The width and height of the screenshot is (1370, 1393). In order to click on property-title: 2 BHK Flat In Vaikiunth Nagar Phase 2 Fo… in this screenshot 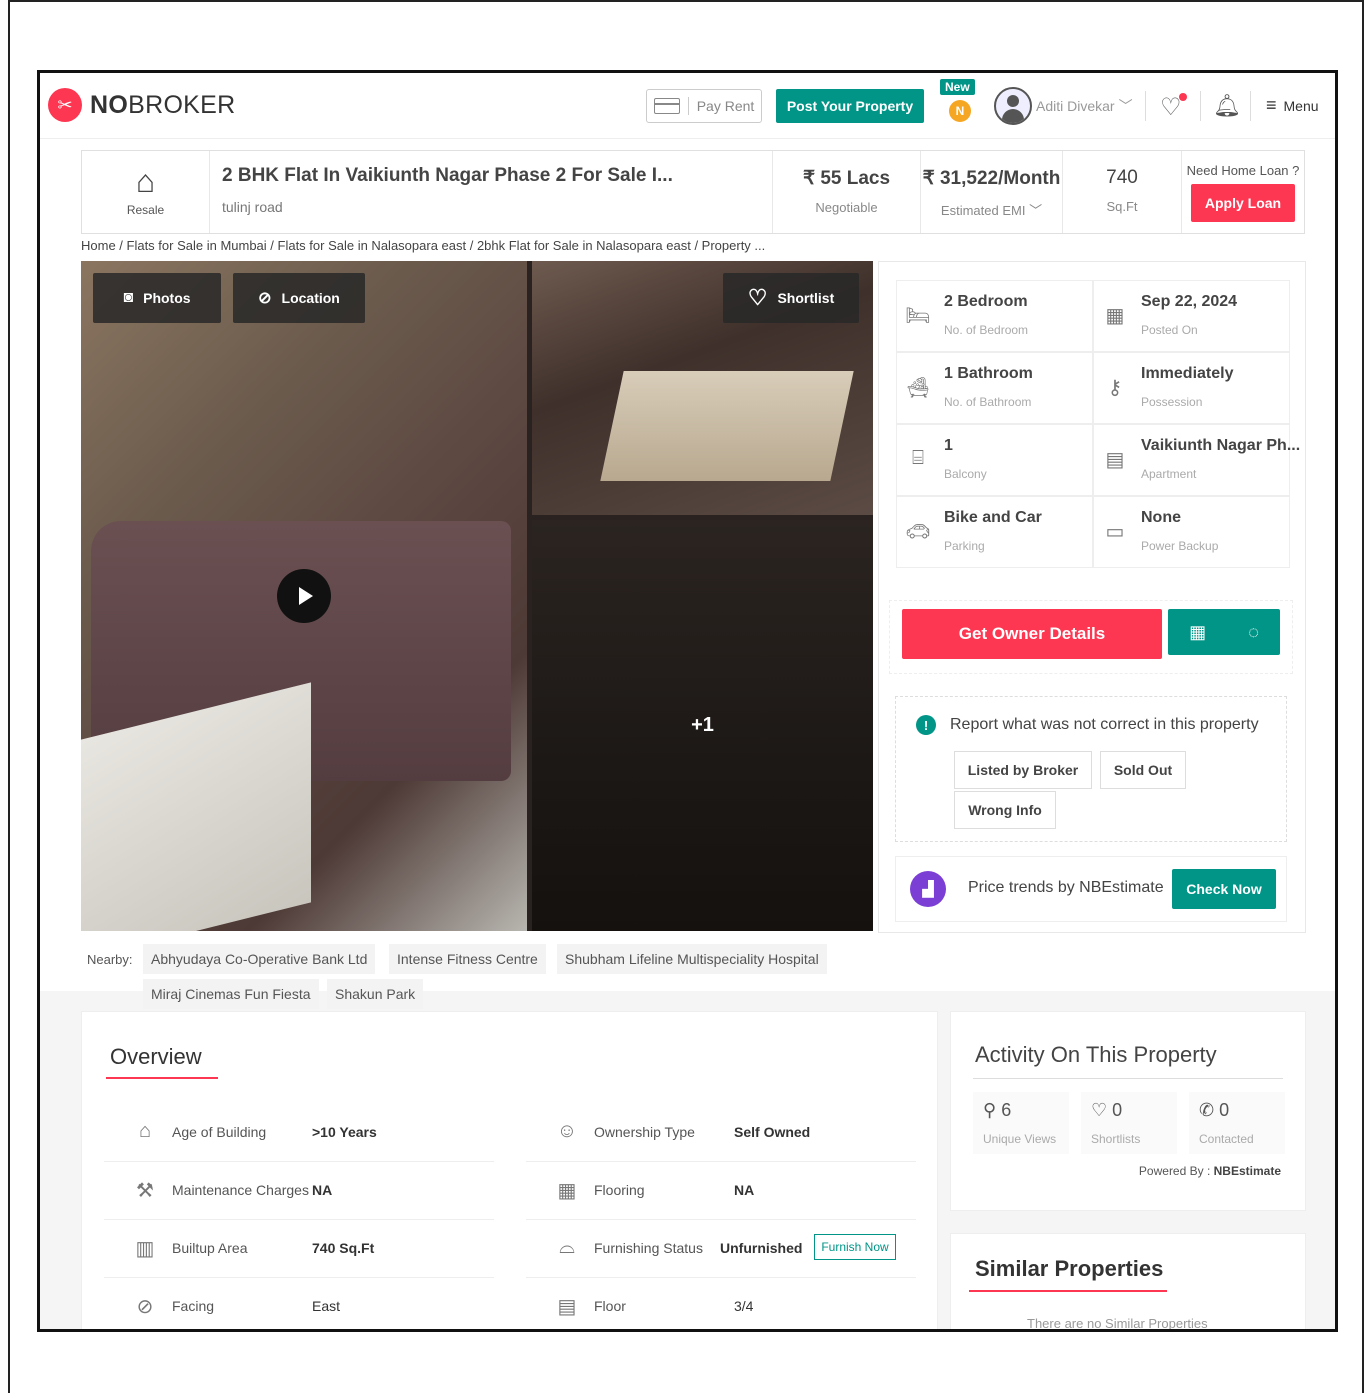, I will do `click(447, 175)`.